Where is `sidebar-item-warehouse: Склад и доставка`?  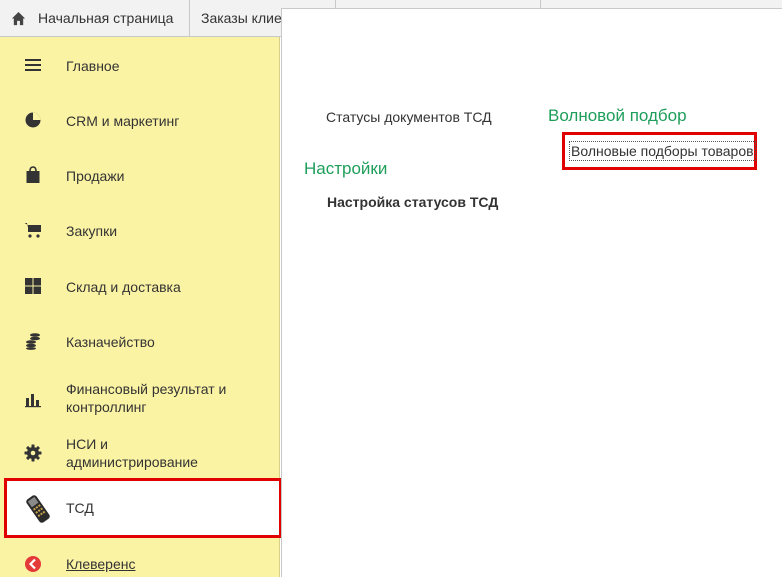
sidebar-item-warehouse: Склад и доставка is located at coordinates (140, 287).